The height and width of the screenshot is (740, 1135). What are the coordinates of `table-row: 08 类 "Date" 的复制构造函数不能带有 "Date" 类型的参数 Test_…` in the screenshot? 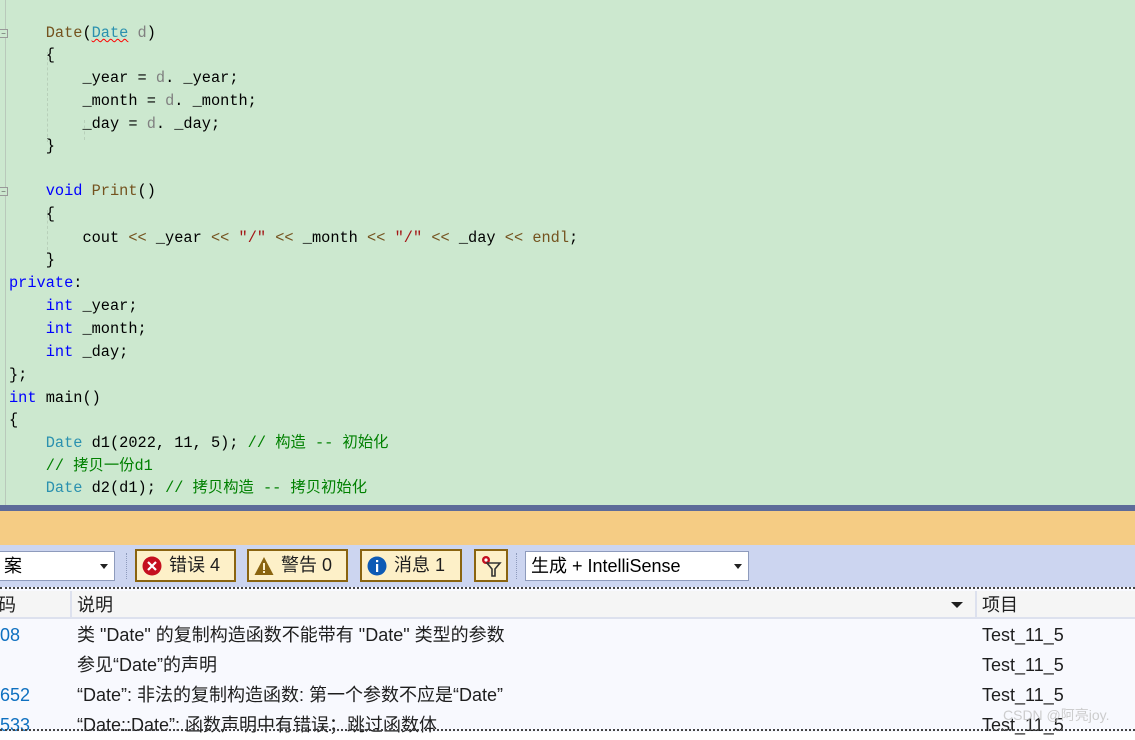 It's located at (567, 635).